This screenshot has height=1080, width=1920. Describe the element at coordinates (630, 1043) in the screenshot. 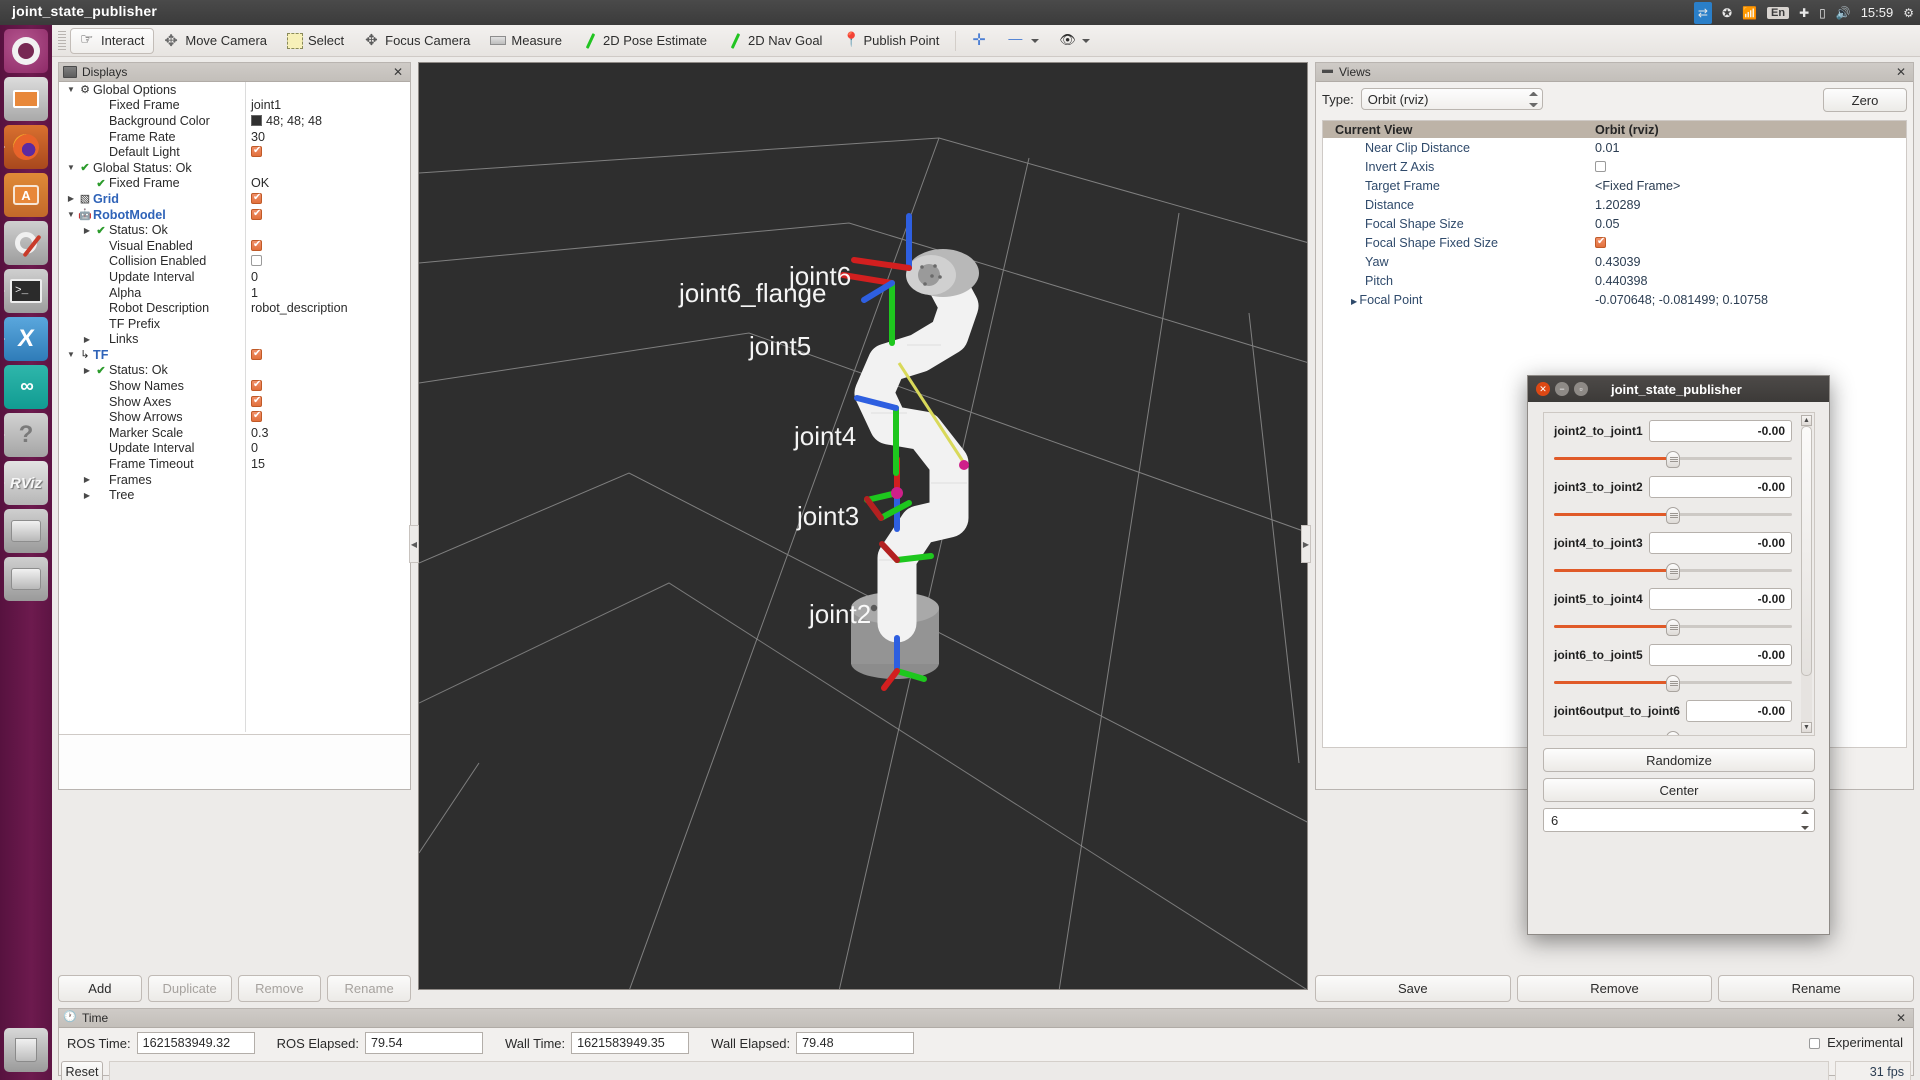

I see `time-field-value: 1621583949.35` at that location.